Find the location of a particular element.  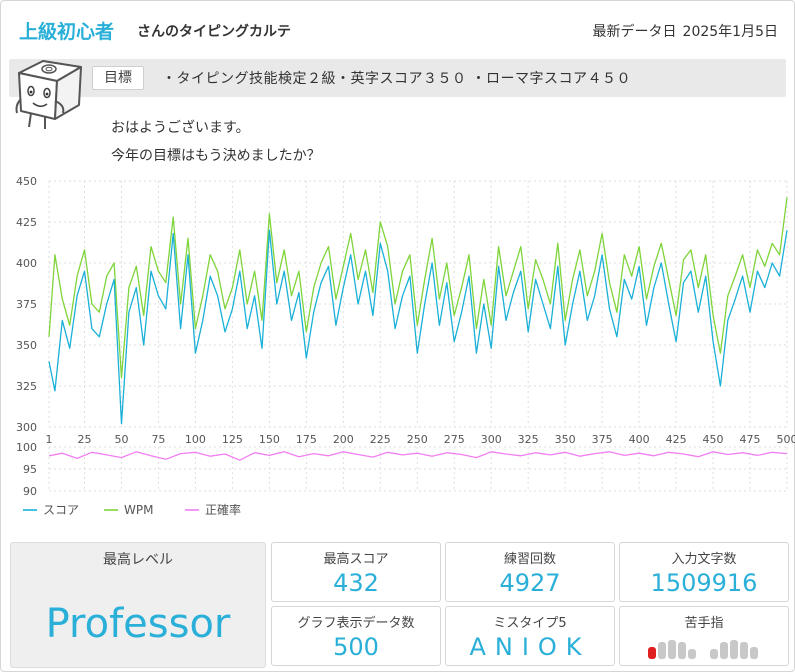

x-tick-label: 450 is located at coordinates (713, 439).